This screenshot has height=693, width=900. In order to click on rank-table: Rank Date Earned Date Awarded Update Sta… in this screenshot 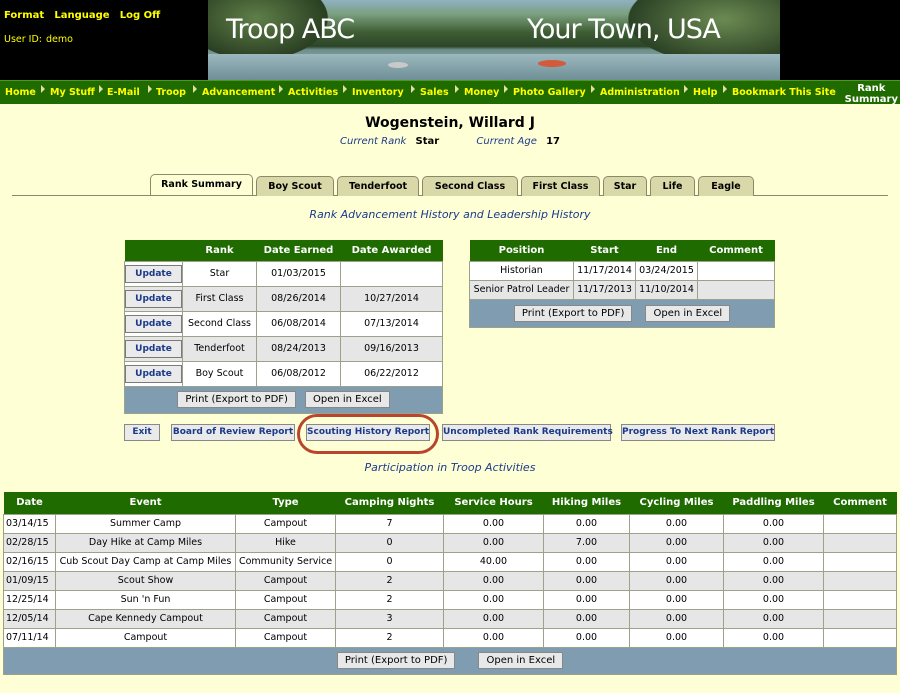, I will do `click(283, 327)`.